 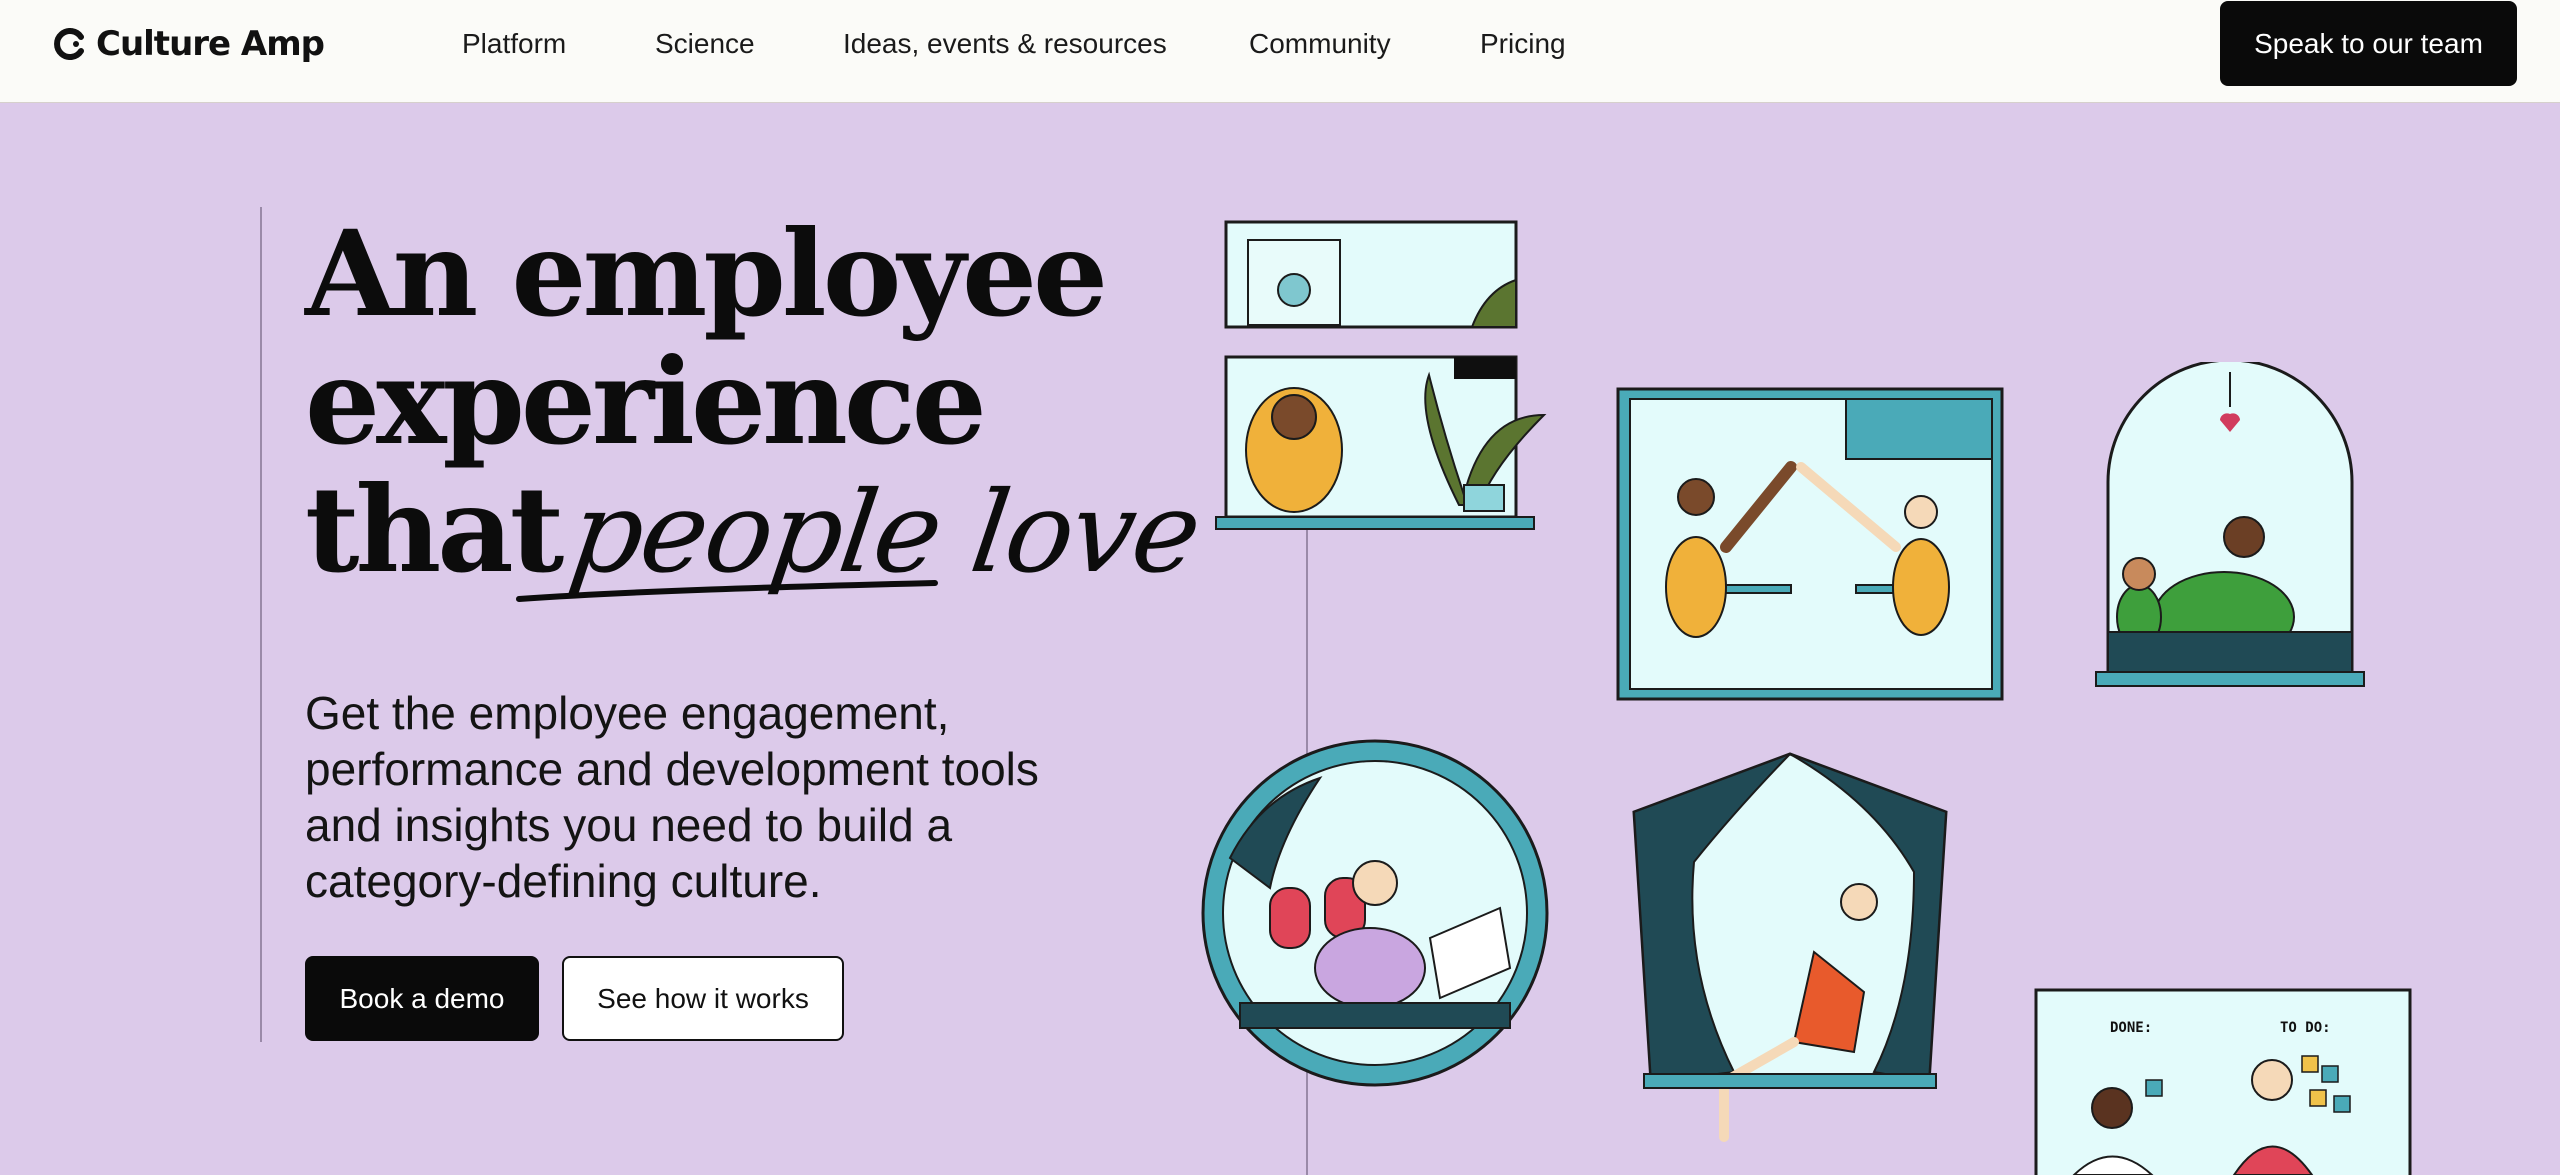 What do you see at coordinates (261, 624) in the screenshot?
I see `hero-divider-line` at bounding box center [261, 624].